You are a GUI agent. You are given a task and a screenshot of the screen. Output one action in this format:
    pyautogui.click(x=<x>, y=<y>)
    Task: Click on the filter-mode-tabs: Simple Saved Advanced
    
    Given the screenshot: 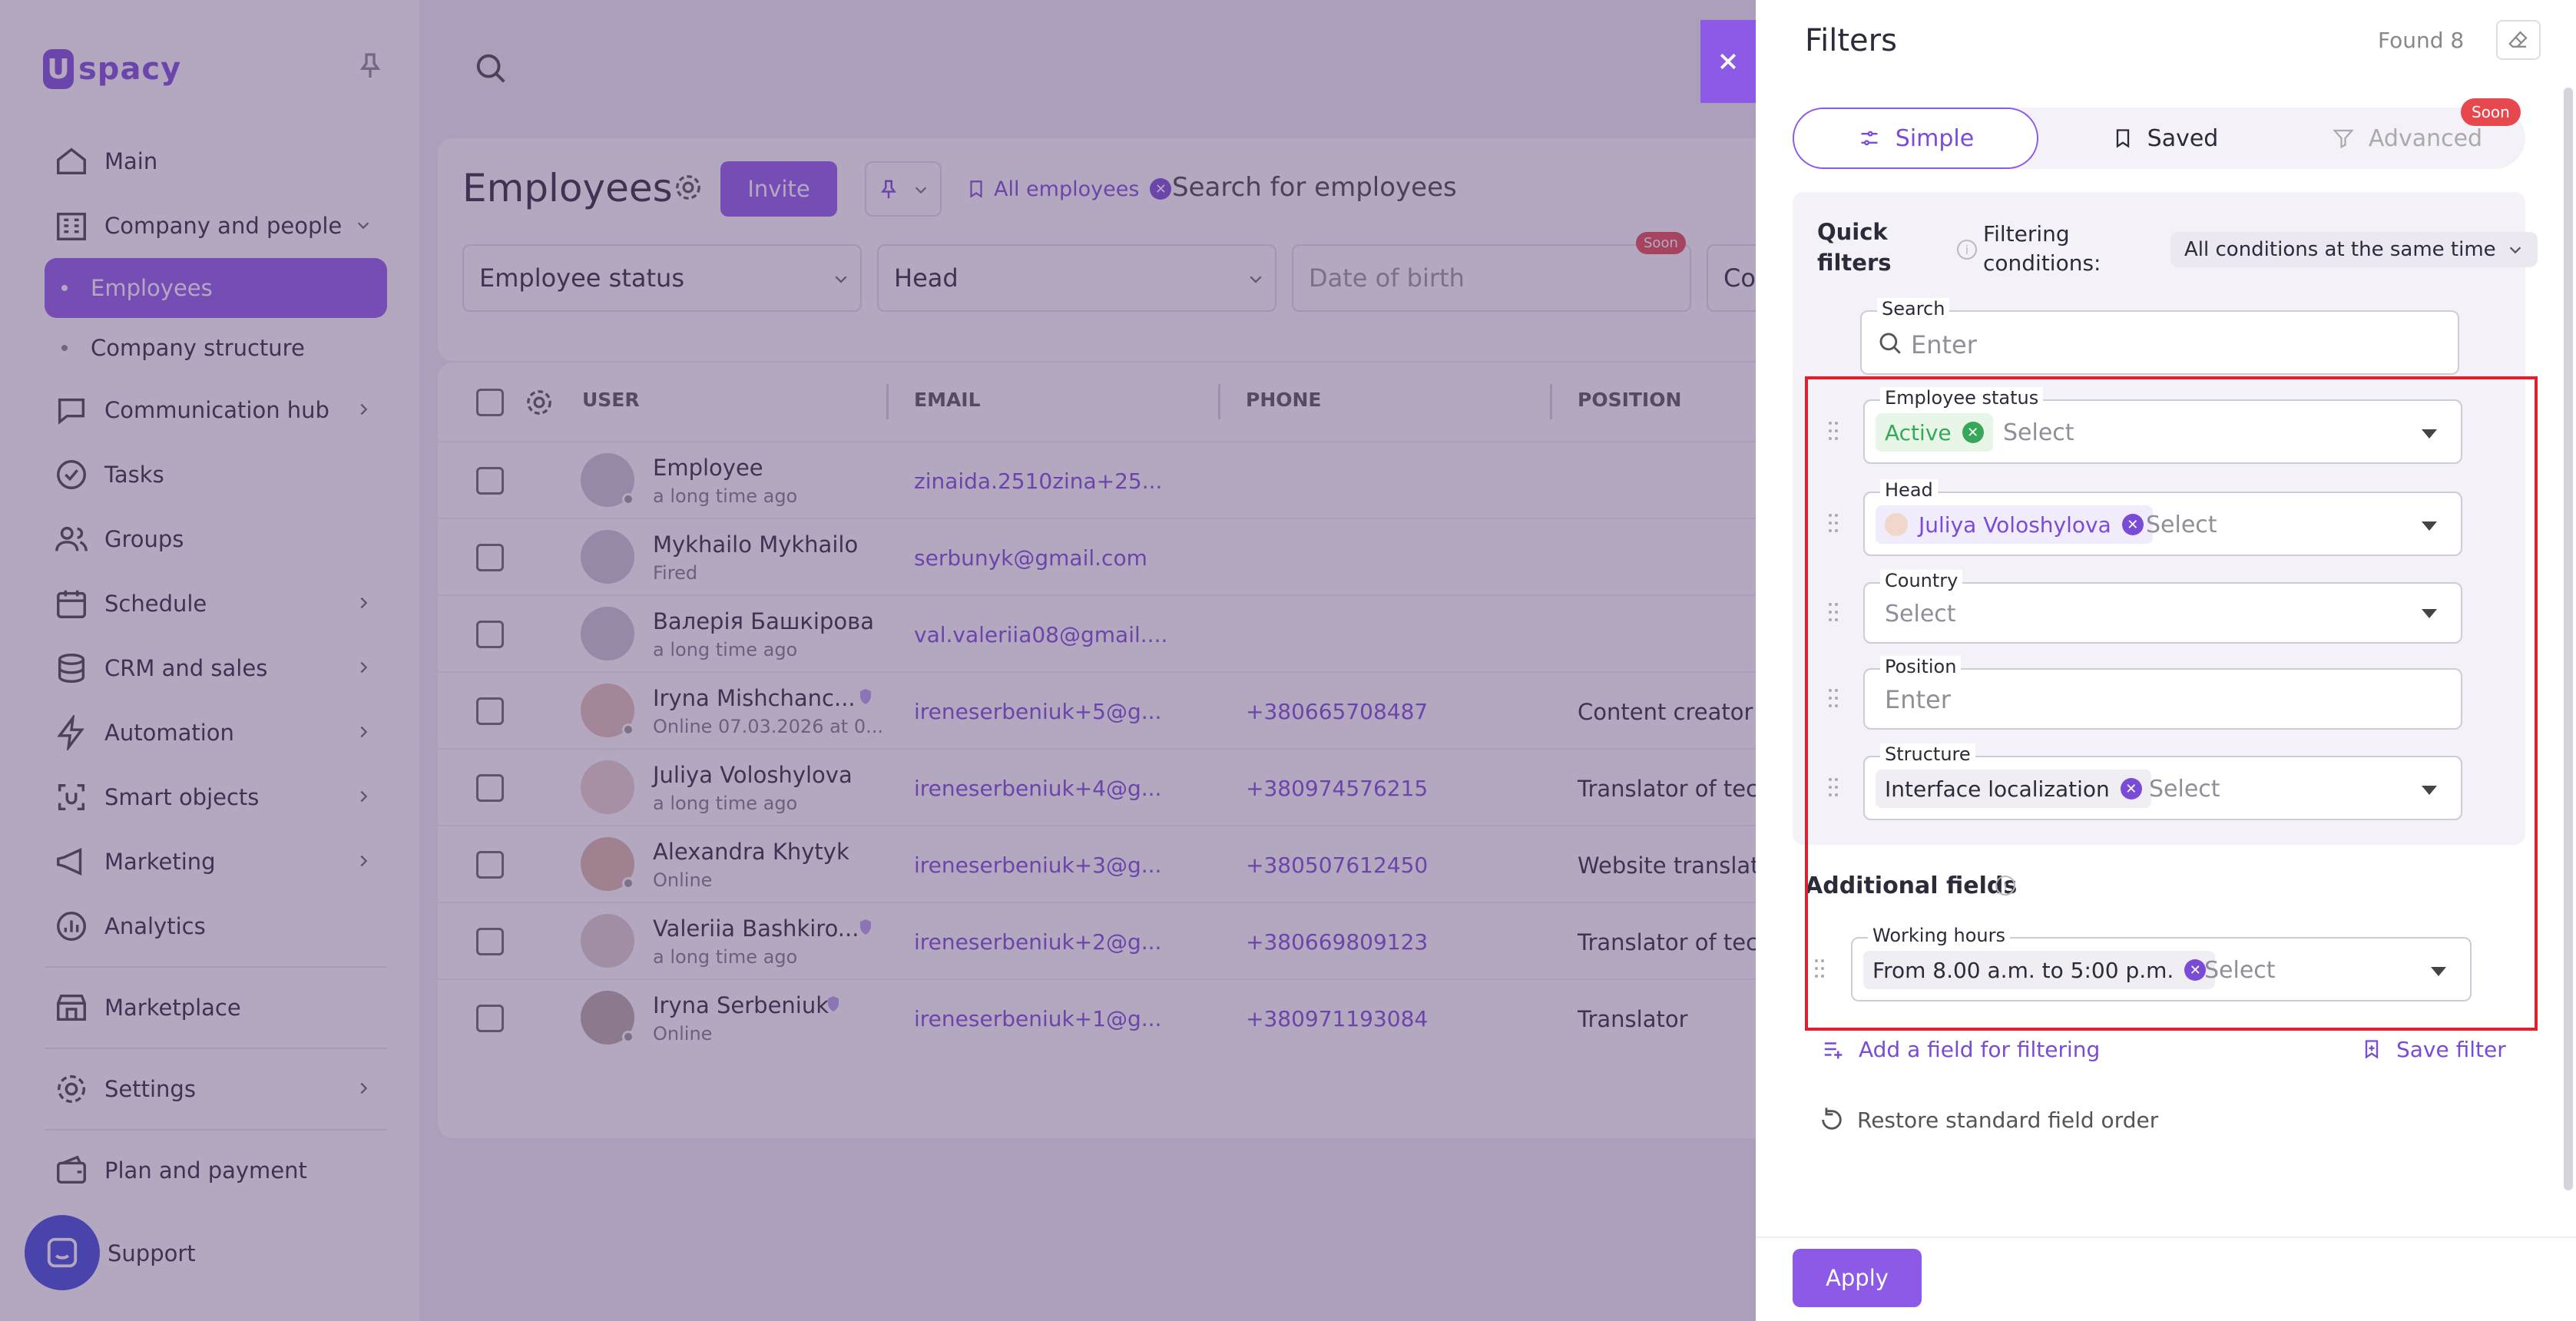 What is the action you would take?
    pyautogui.click(x=2159, y=138)
    